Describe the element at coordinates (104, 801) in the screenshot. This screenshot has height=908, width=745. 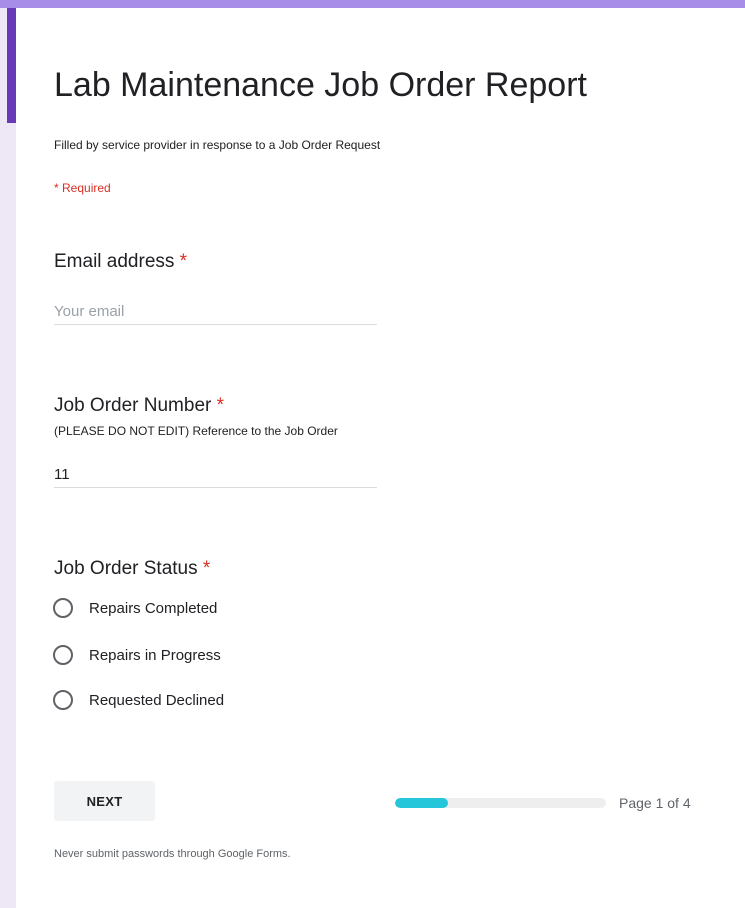
I see `next-button: NEXT` at that location.